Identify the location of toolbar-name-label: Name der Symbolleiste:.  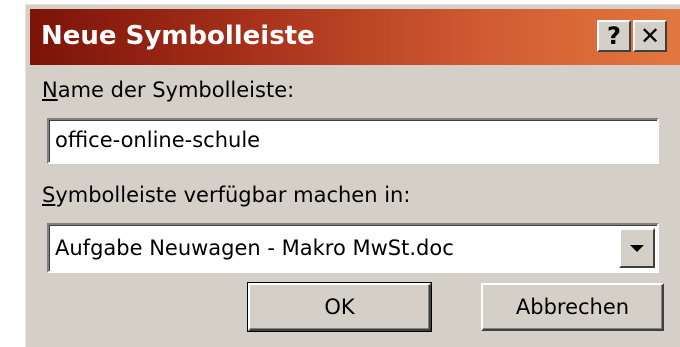
(168, 90).